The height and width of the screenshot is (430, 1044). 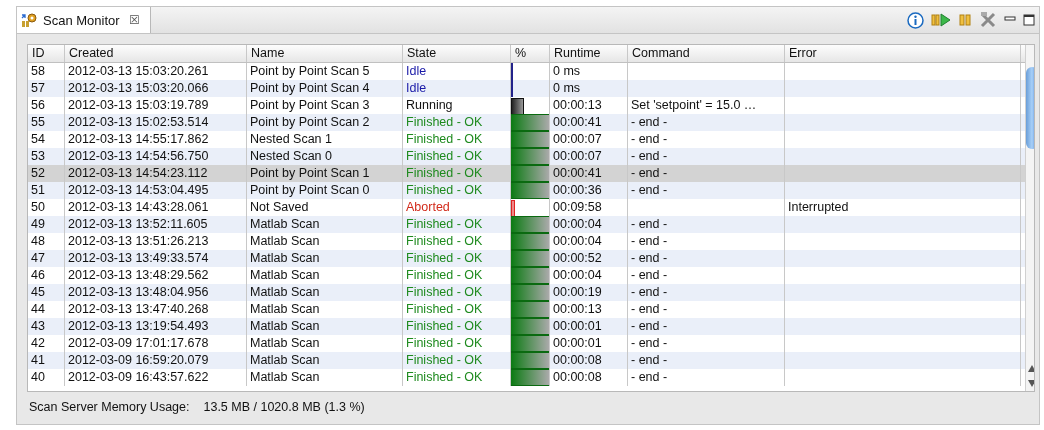 I want to click on table-cell: 2012-03-13 13:49:33.574, so click(x=138, y=258).